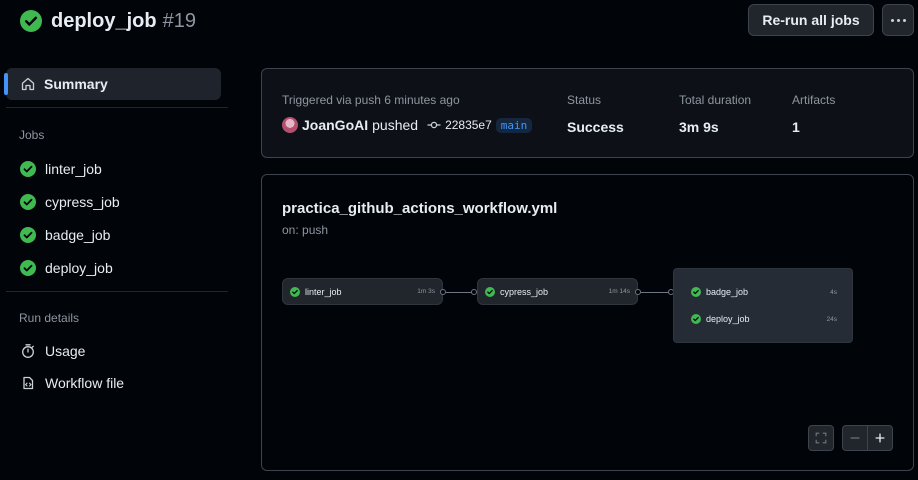  What do you see at coordinates (763, 305) in the screenshot?
I see `graph-job-group: badge_job 4s deploy_job 24s` at bounding box center [763, 305].